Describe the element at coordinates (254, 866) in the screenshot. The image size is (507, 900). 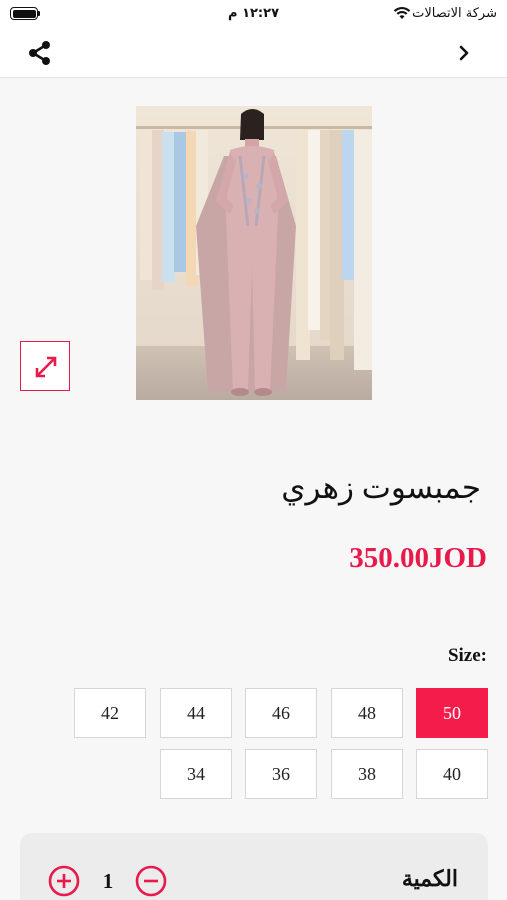
I see `quantity-card: الكمية 1` at that location.